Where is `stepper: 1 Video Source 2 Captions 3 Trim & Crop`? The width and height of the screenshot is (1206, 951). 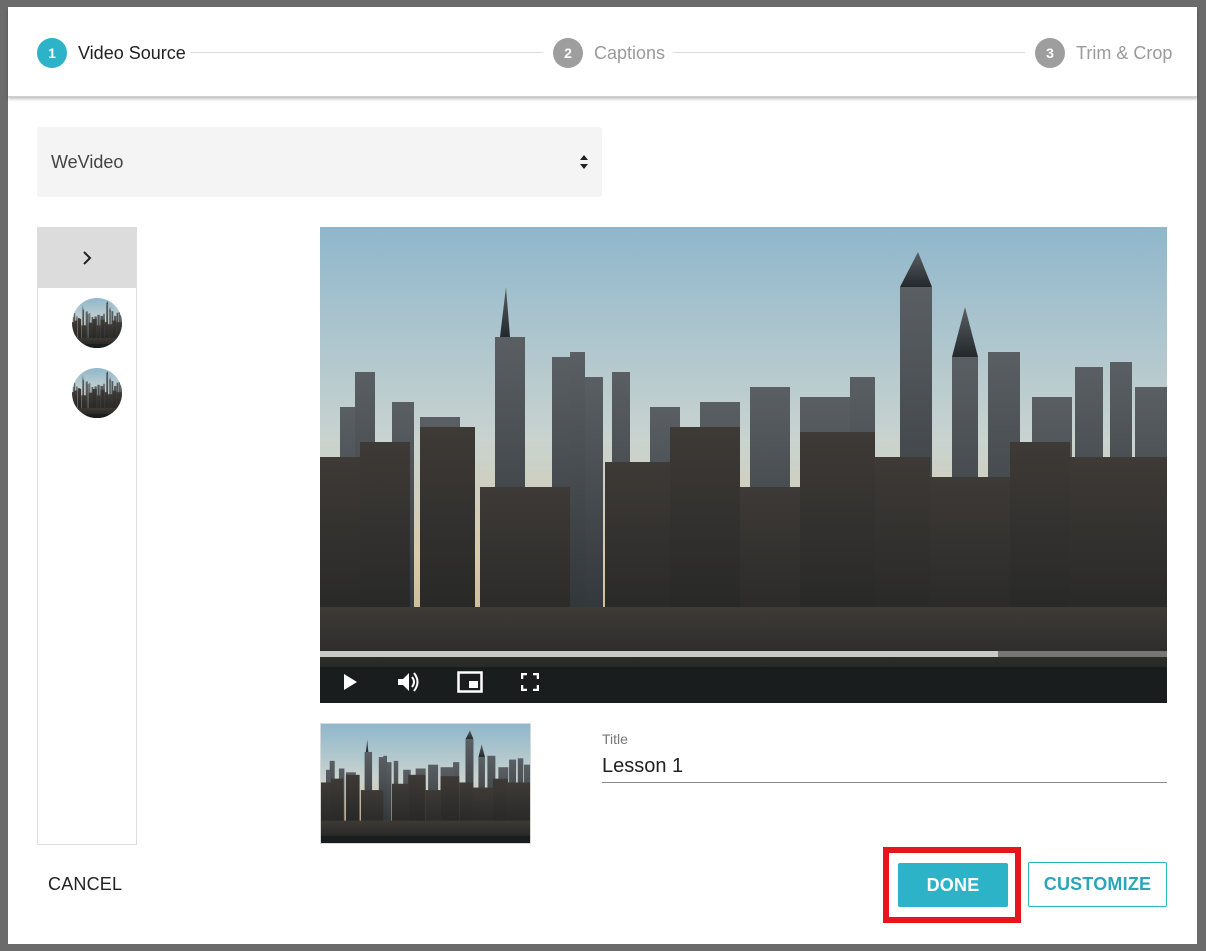 stepper: 1 Video Source 2 Captions 3 Trim & Crop is located at coordinates (602, 52).